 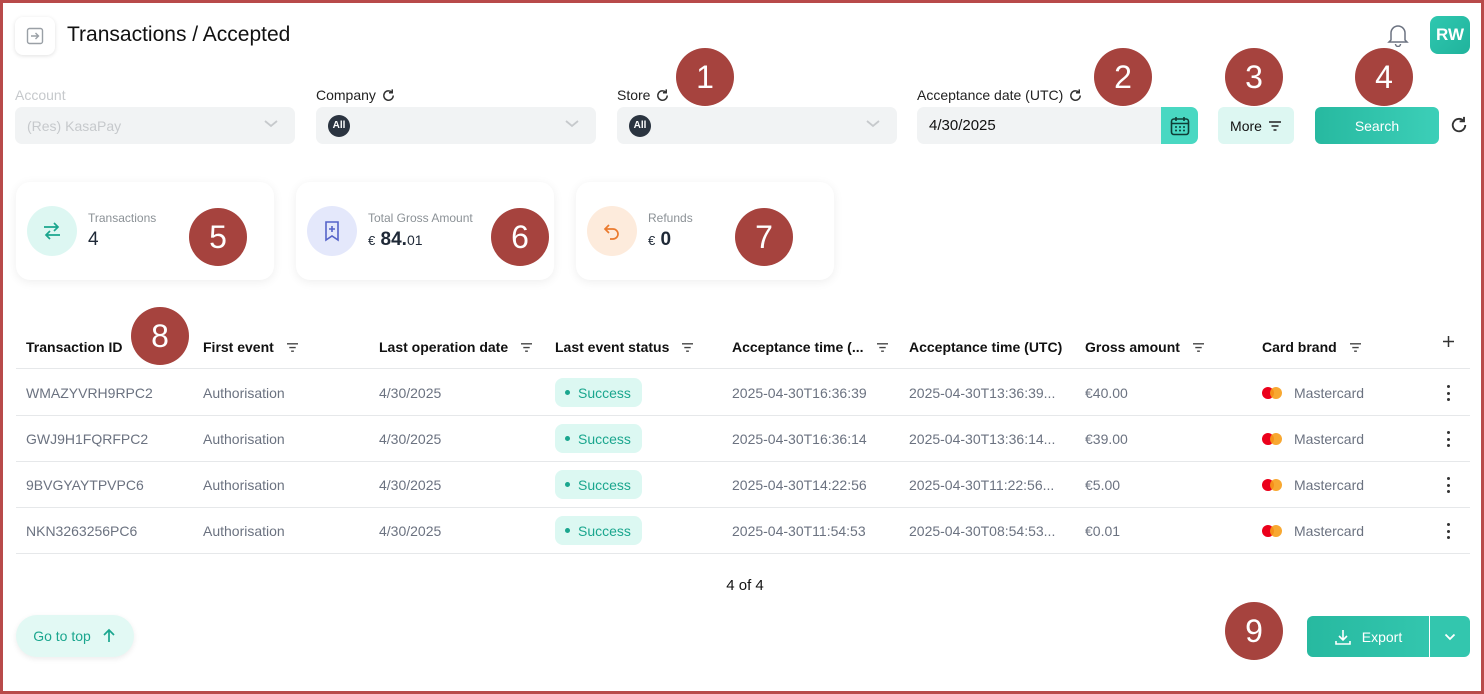 What do you see at coordinates (757, 125) in the screenshot?
I see `store-select: All` at bounding box center [757, 125].